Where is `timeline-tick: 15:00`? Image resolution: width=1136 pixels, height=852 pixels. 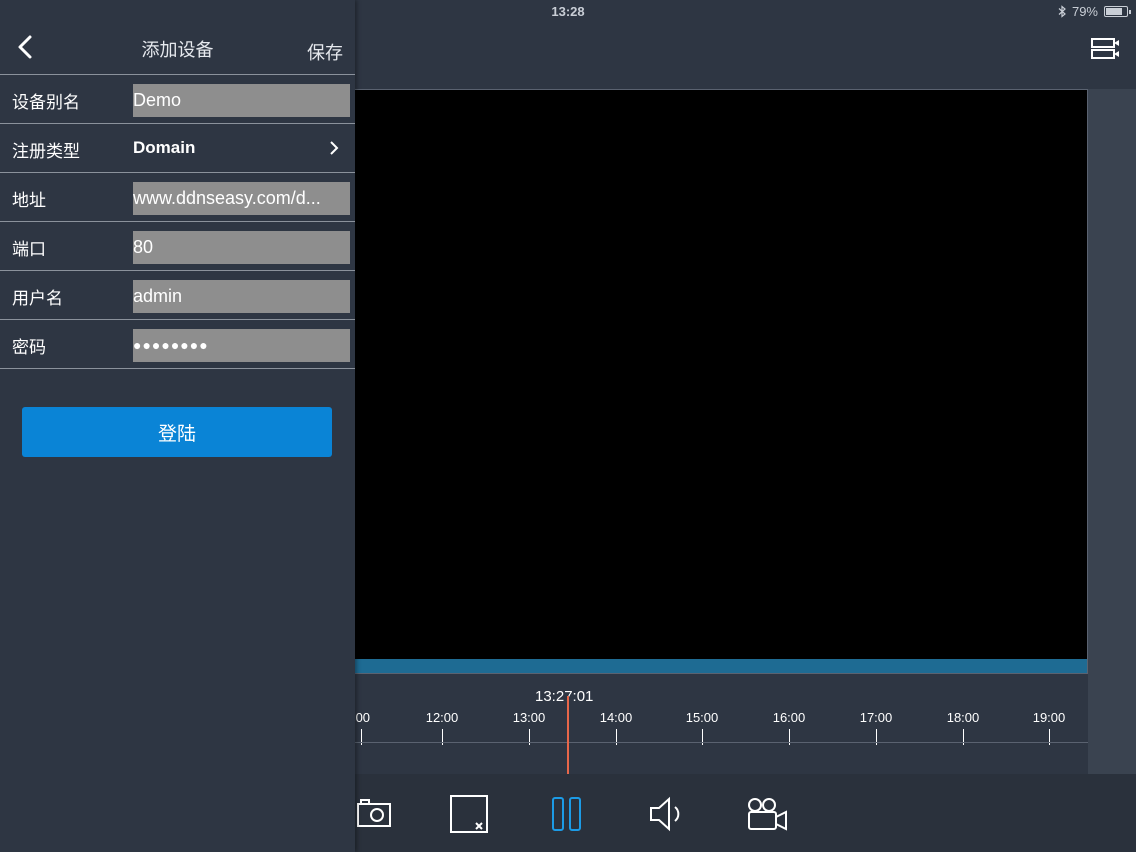 timeline-tick: 15:00 is located at coordinates (702, 727).